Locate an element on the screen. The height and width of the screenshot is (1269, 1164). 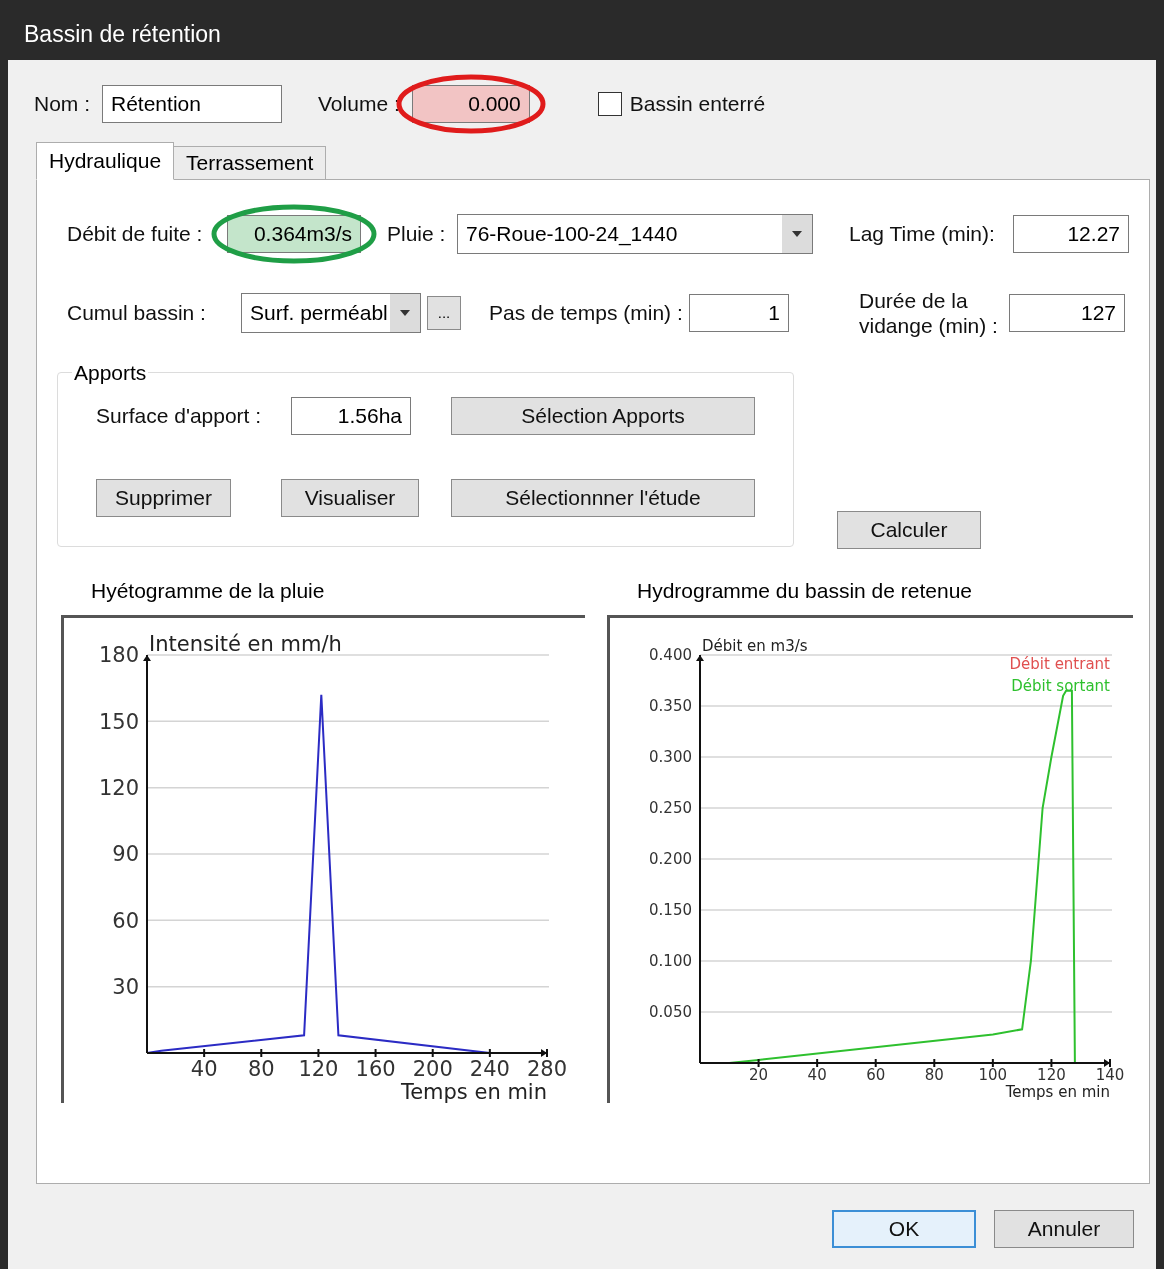
tab: Terrassement is located at coordinates (250, 163).